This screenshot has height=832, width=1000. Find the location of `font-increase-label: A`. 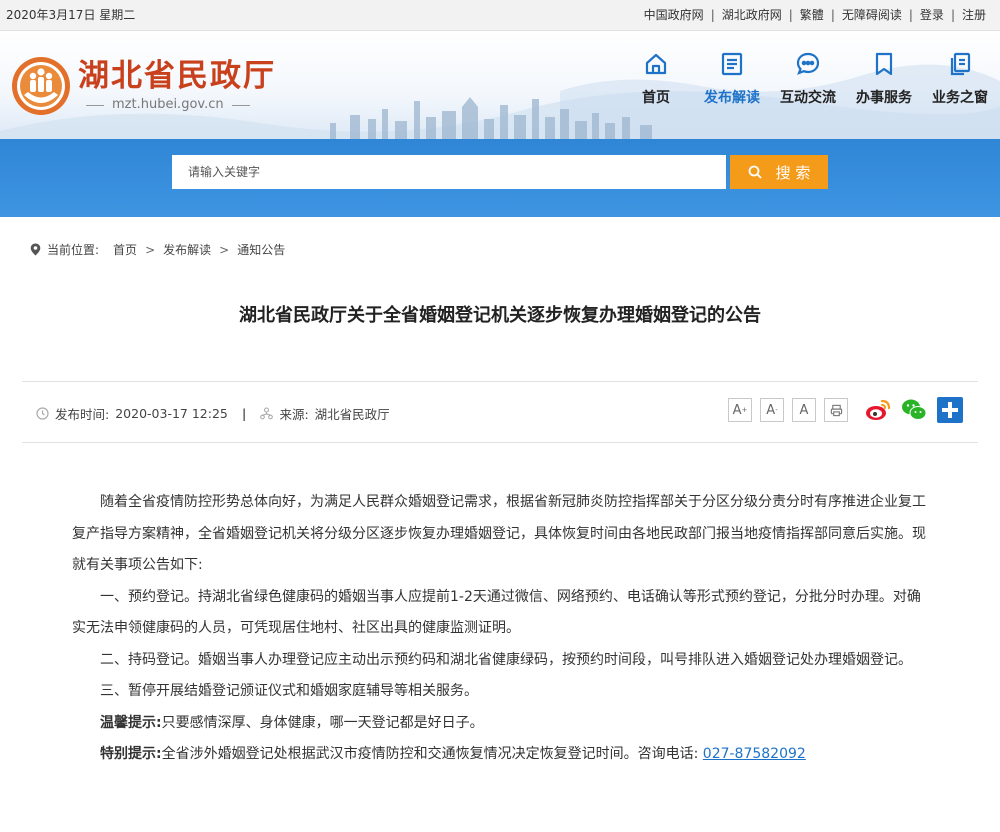

font-increase-label: A is located at coordinates (737, 410).